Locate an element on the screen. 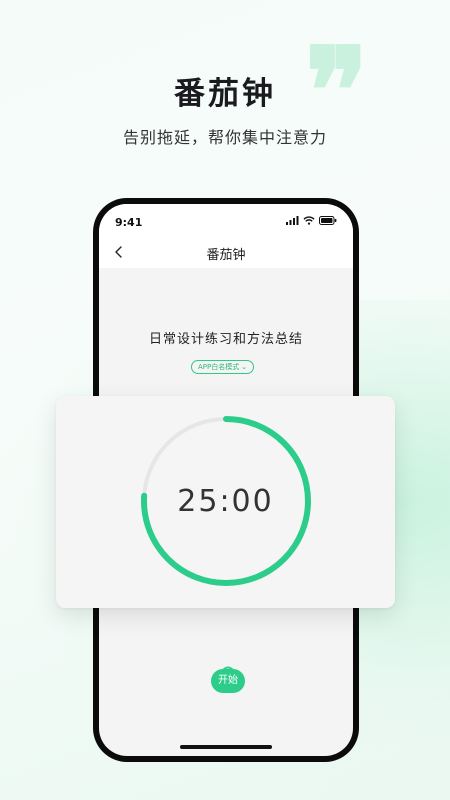 This screenshot has width=450, height=800. start-button: 开始 is located at coordinates (228, 679).